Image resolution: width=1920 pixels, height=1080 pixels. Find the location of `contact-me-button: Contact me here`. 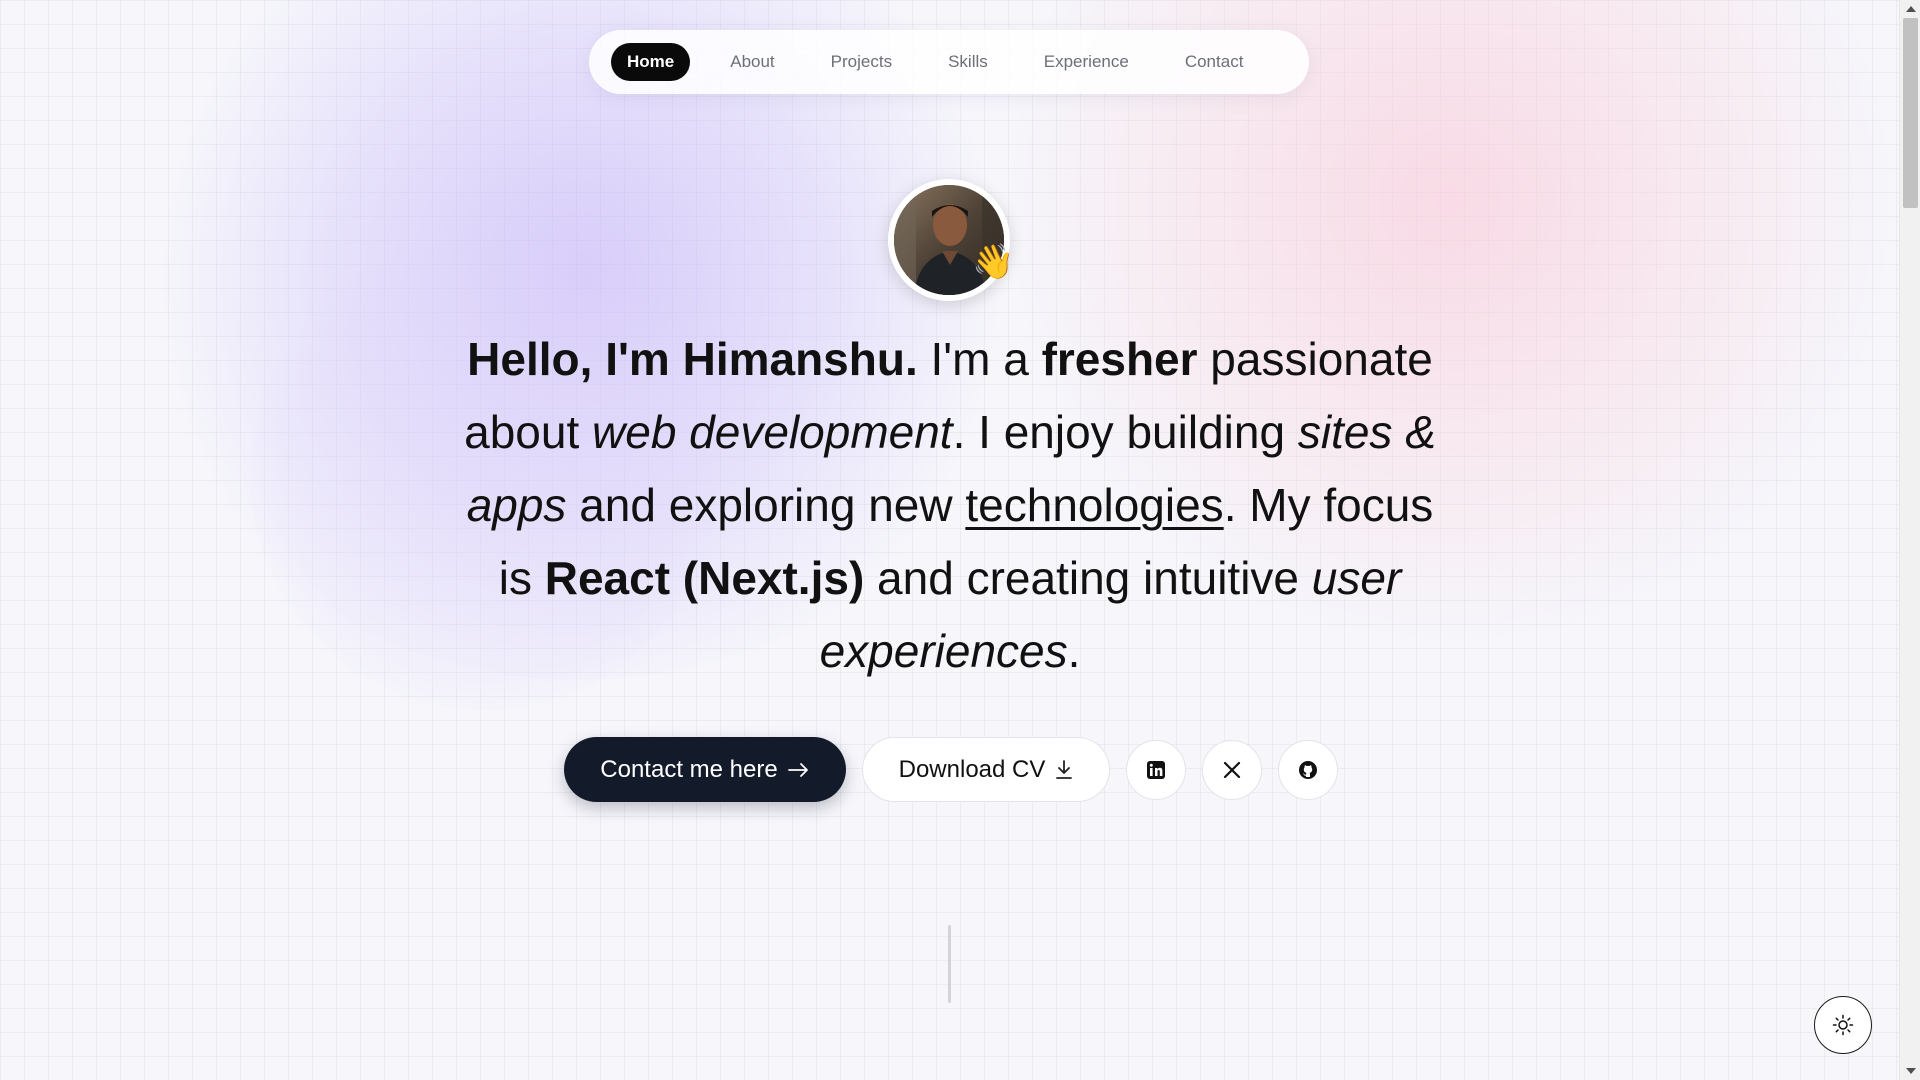

contact-me-button: Contact me here is located at coordinates (705, 769).